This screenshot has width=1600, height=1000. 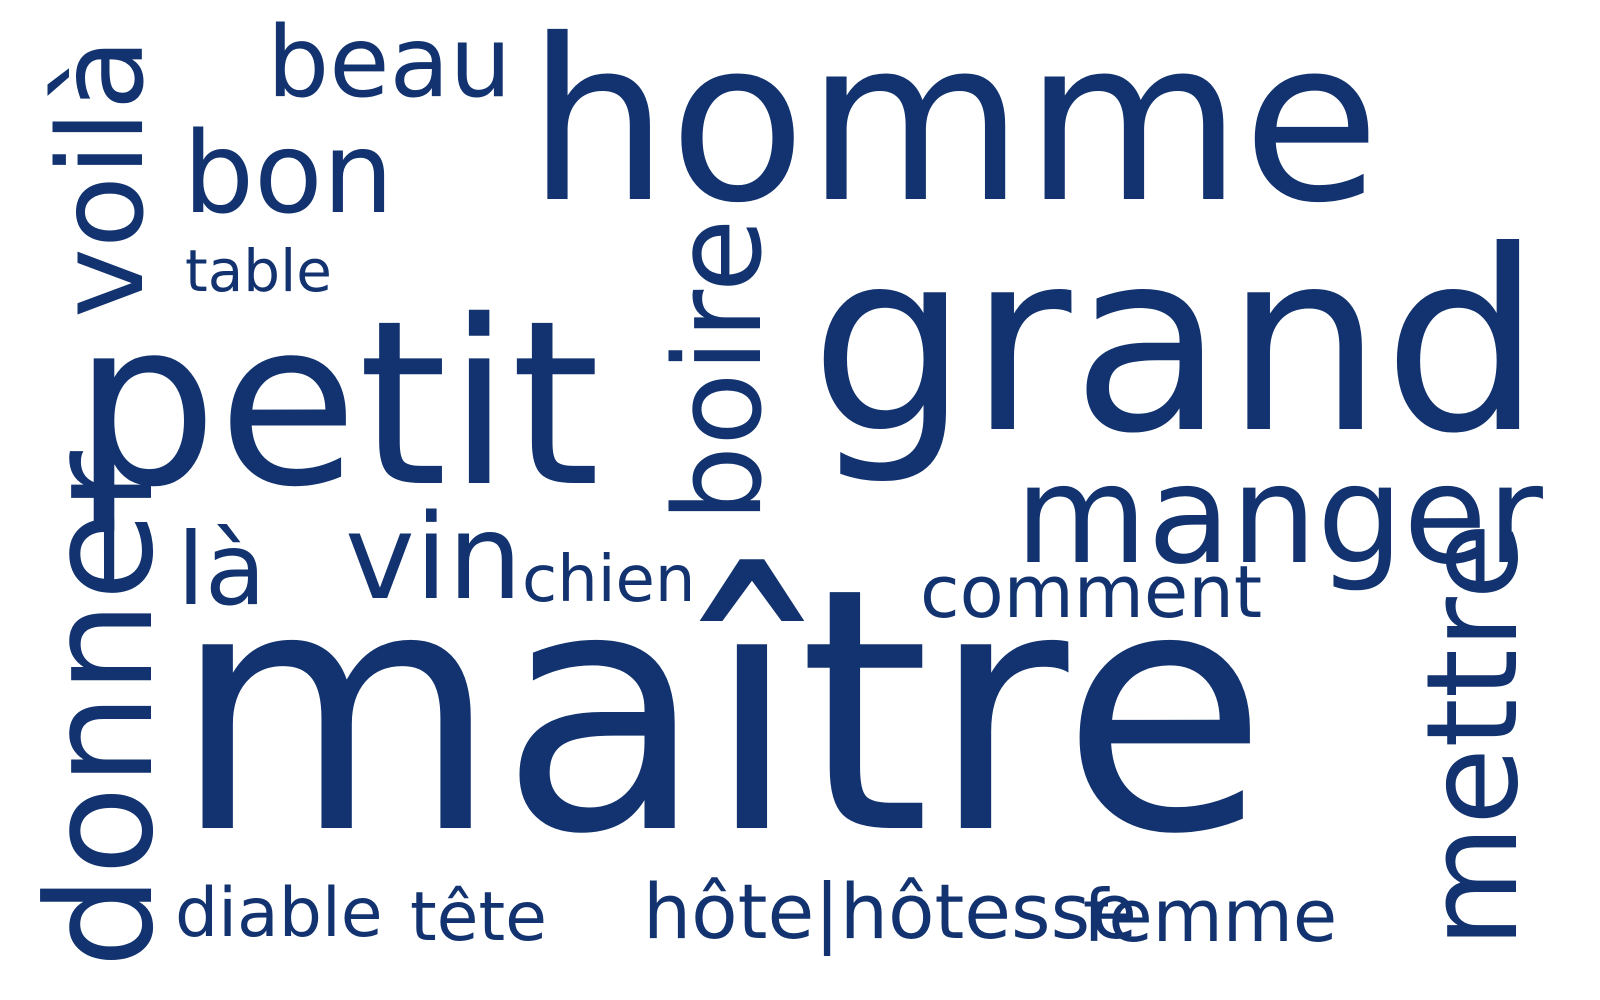 What do you see at coordinates (288, 174) in the screenshot?
I see `word-bon: bon` at bounding box center [288, 174].